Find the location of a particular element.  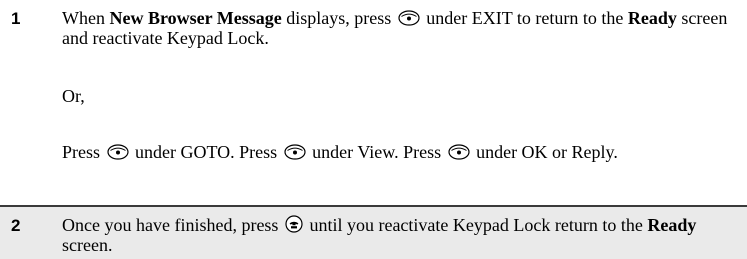

step-number: 1 is located at coordinates (16, 18).